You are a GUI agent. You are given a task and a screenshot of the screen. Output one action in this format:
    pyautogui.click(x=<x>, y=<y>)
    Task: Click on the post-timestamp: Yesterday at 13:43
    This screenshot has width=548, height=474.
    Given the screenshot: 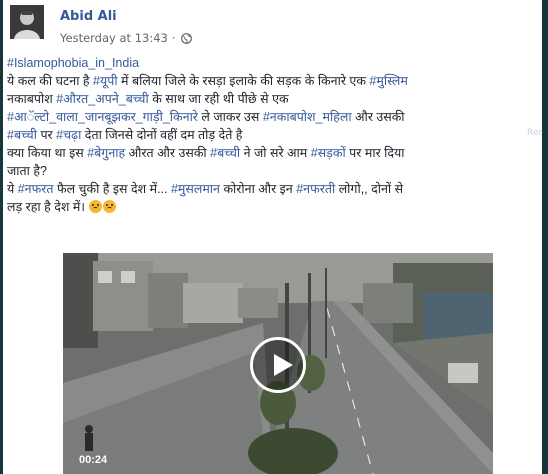 What is the action you would take?
    pyautogui.click(x=114, y=38)
    